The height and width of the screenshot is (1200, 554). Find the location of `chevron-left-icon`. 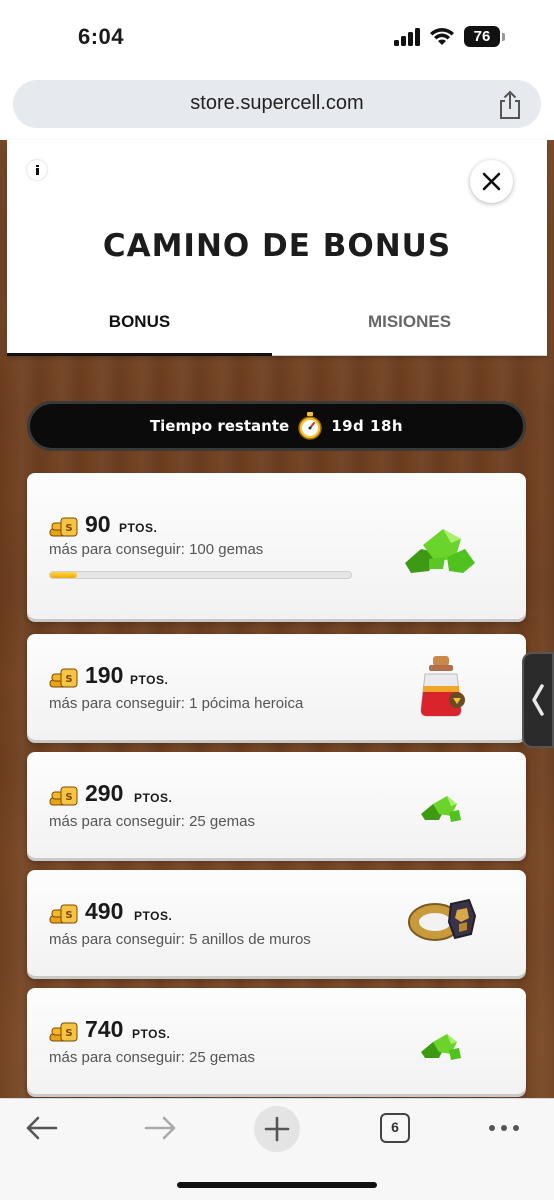

chevron-left-icon is located at coordinates (538, 700).